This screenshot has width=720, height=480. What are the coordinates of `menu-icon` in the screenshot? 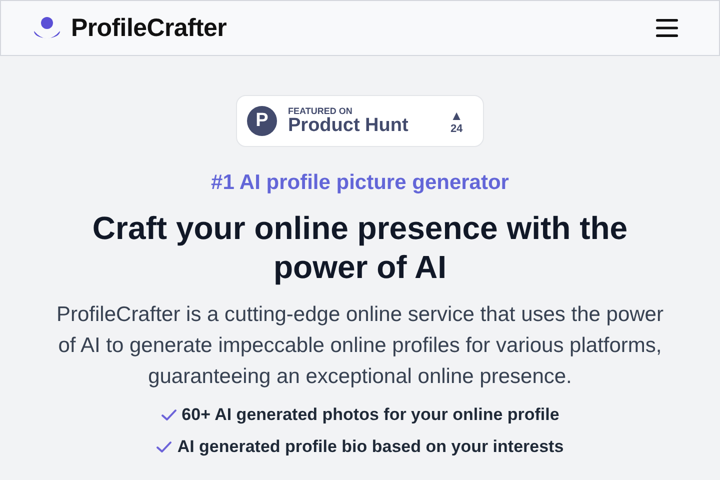 It's located at (667, 28).